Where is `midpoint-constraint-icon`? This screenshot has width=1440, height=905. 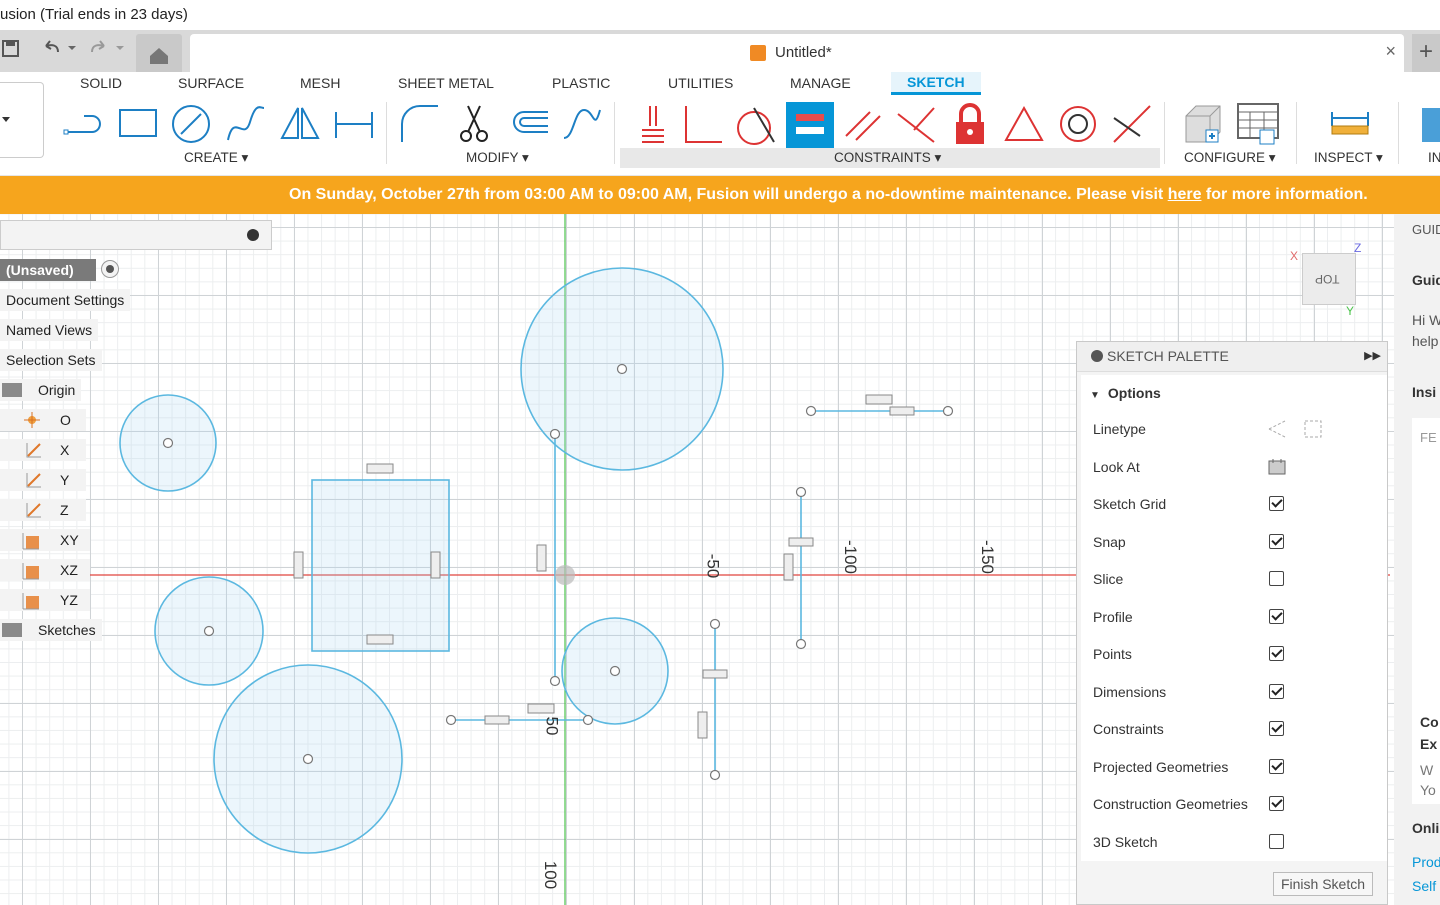
midpoint-constraint-icon is located at coordinates (1132, 124).